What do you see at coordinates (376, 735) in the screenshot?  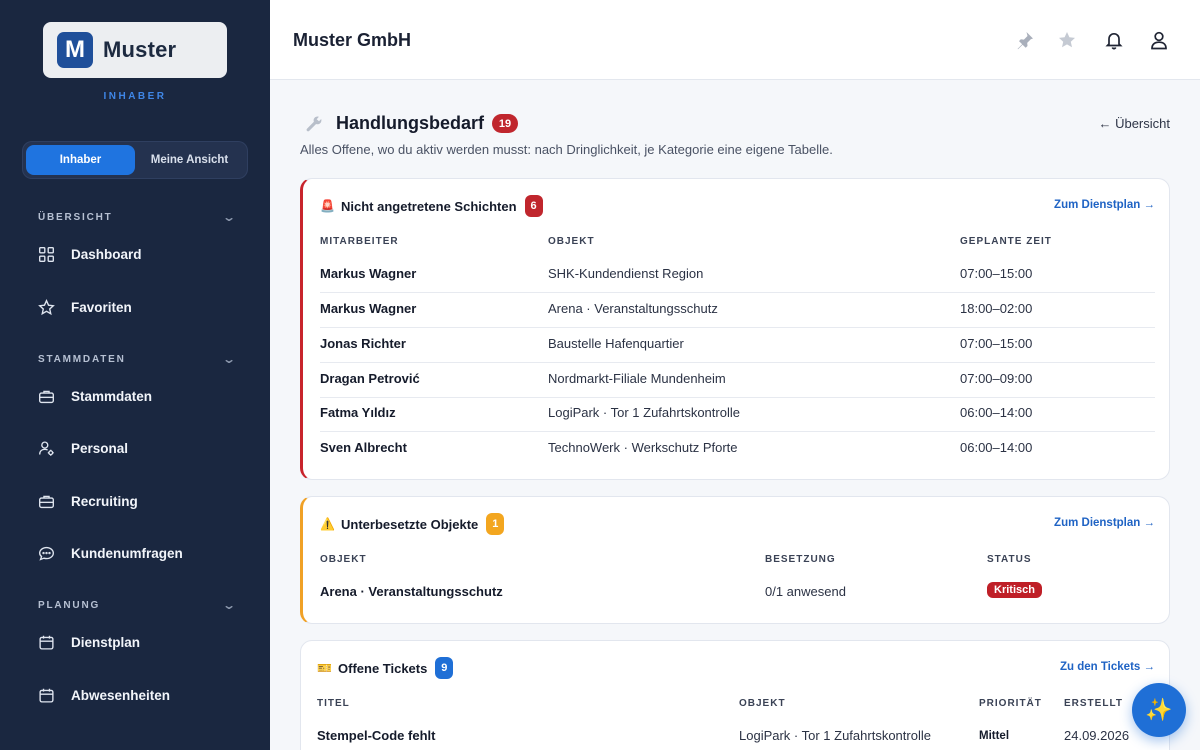 I see `title-cell: Stempel-Code fehlt` at bounding box center [376, 735].